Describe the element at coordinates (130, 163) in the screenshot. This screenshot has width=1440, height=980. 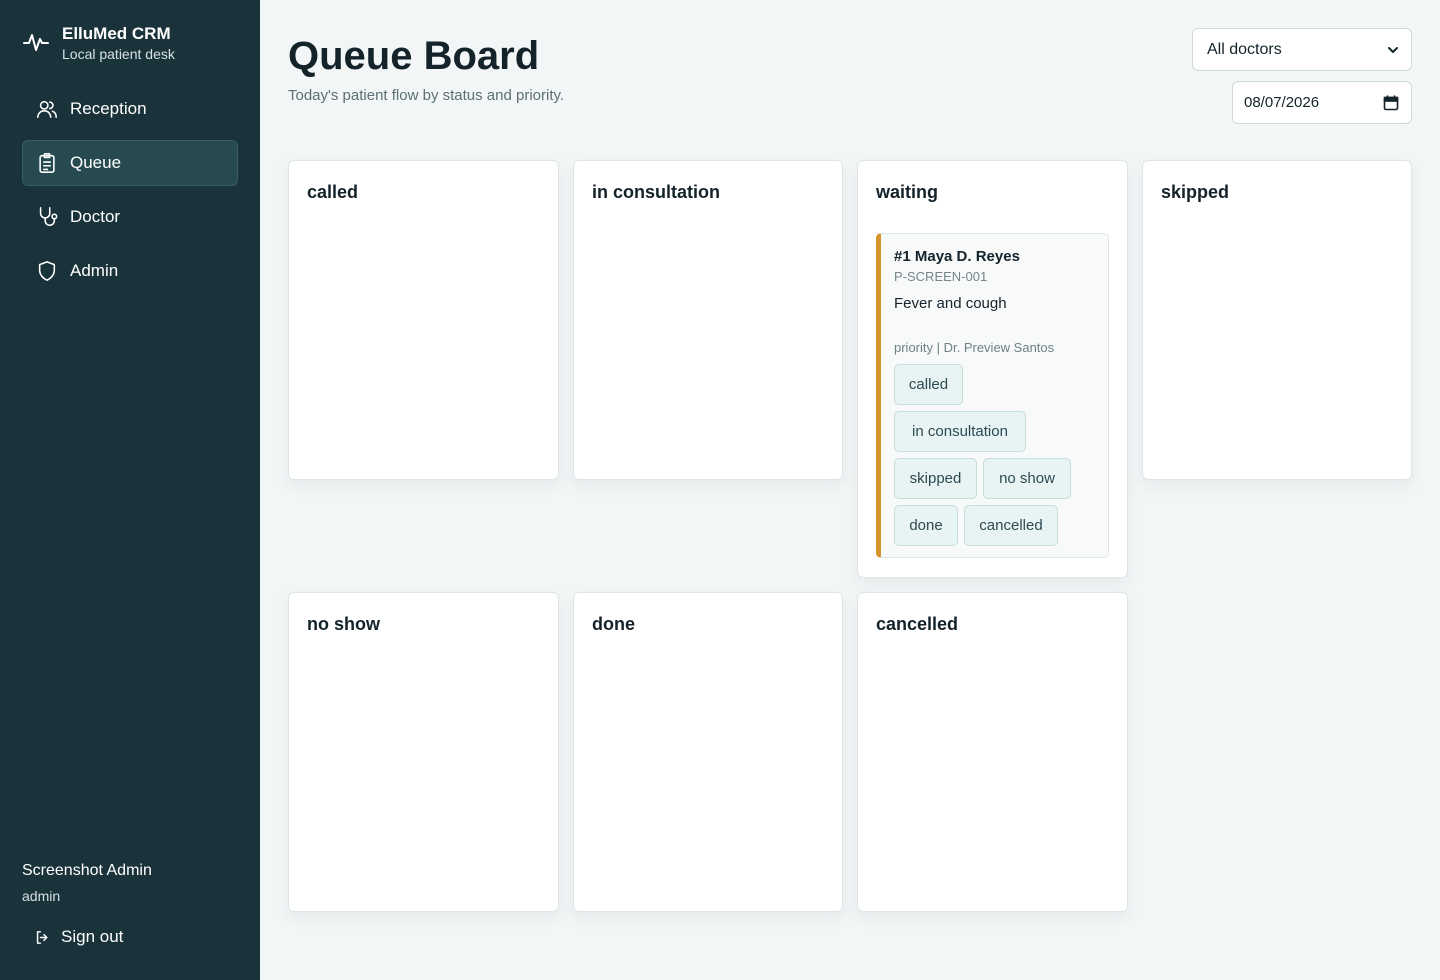
I see `nav-item-queue: Queue` at that location.